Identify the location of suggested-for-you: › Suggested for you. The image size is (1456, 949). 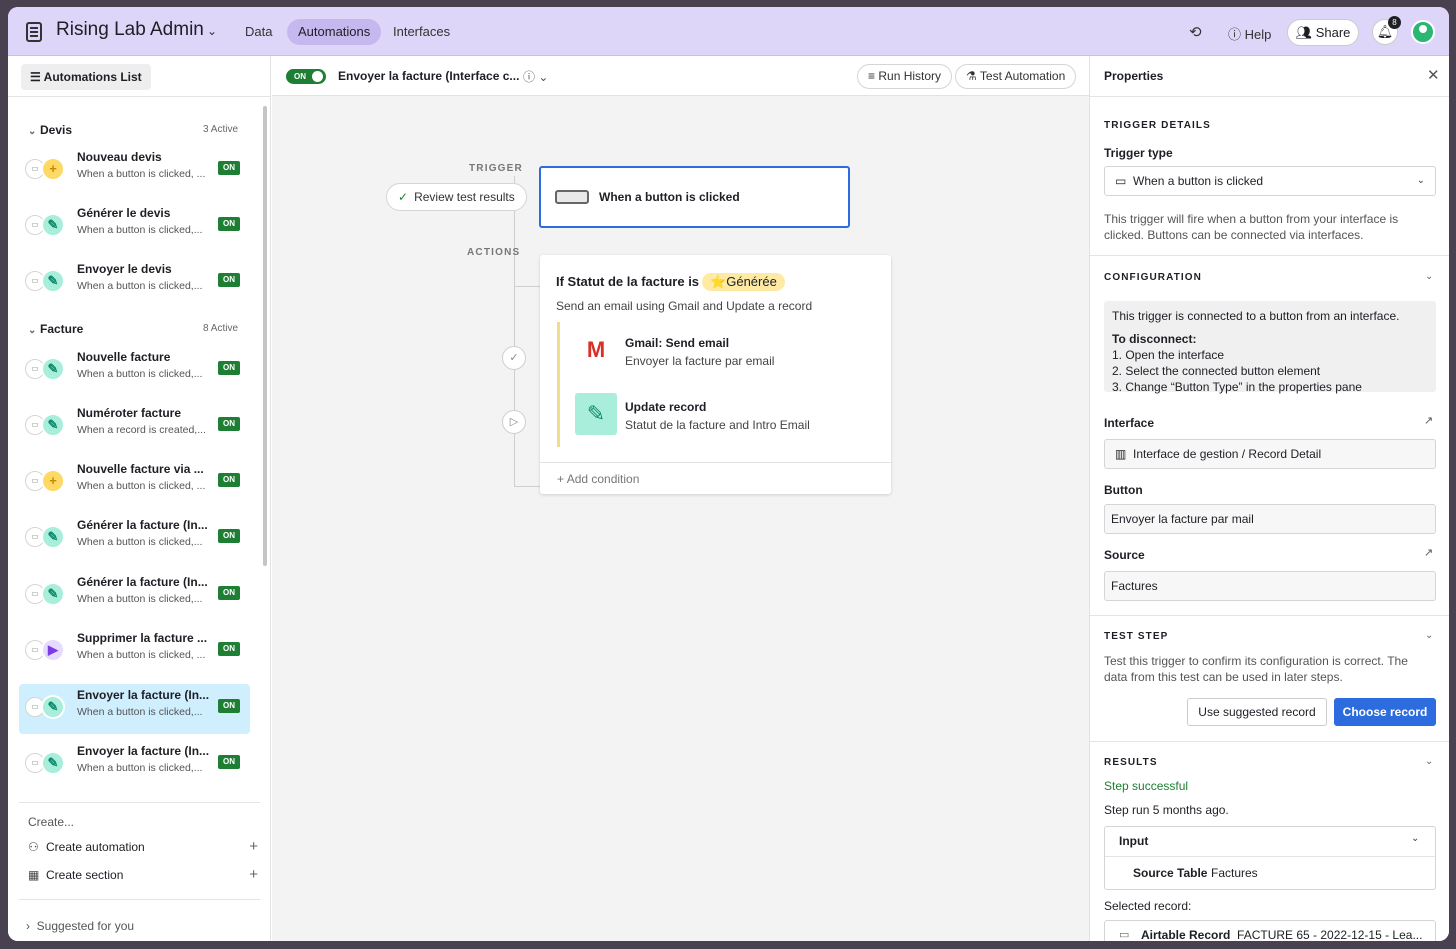
(80, 926).